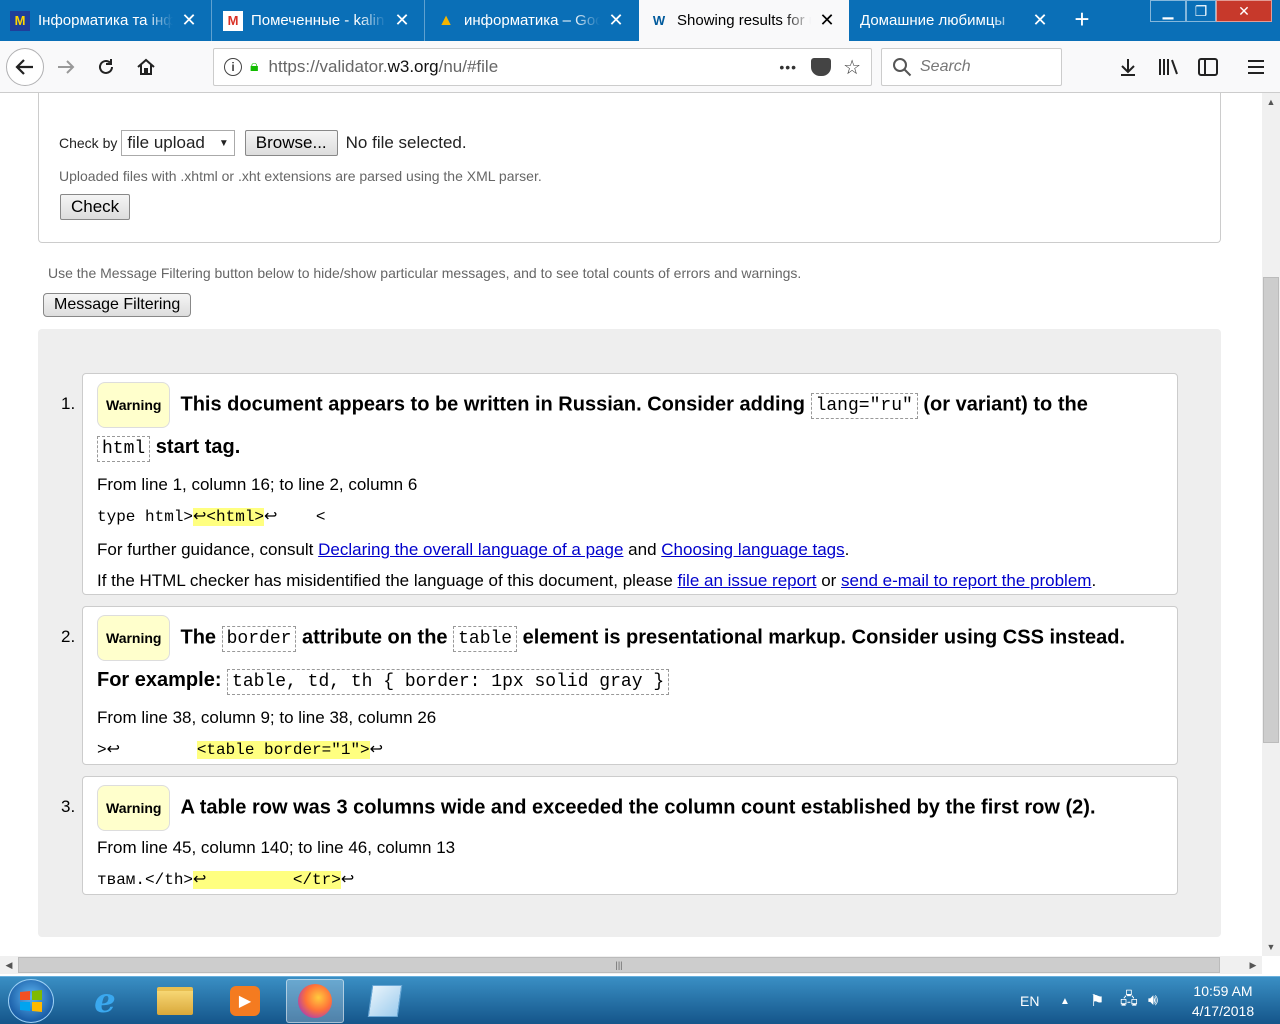 The image size is (1280, 1024). I want to click on check-button: Check, so click(95, 207).